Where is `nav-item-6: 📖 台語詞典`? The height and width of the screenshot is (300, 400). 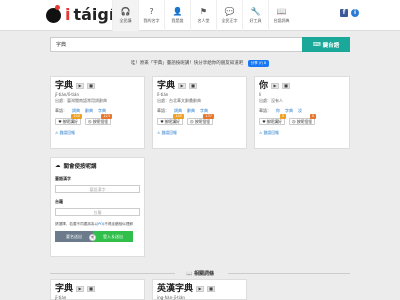
nav-item-6: 📖 台語詞典 is located at coordinates (281, 15).